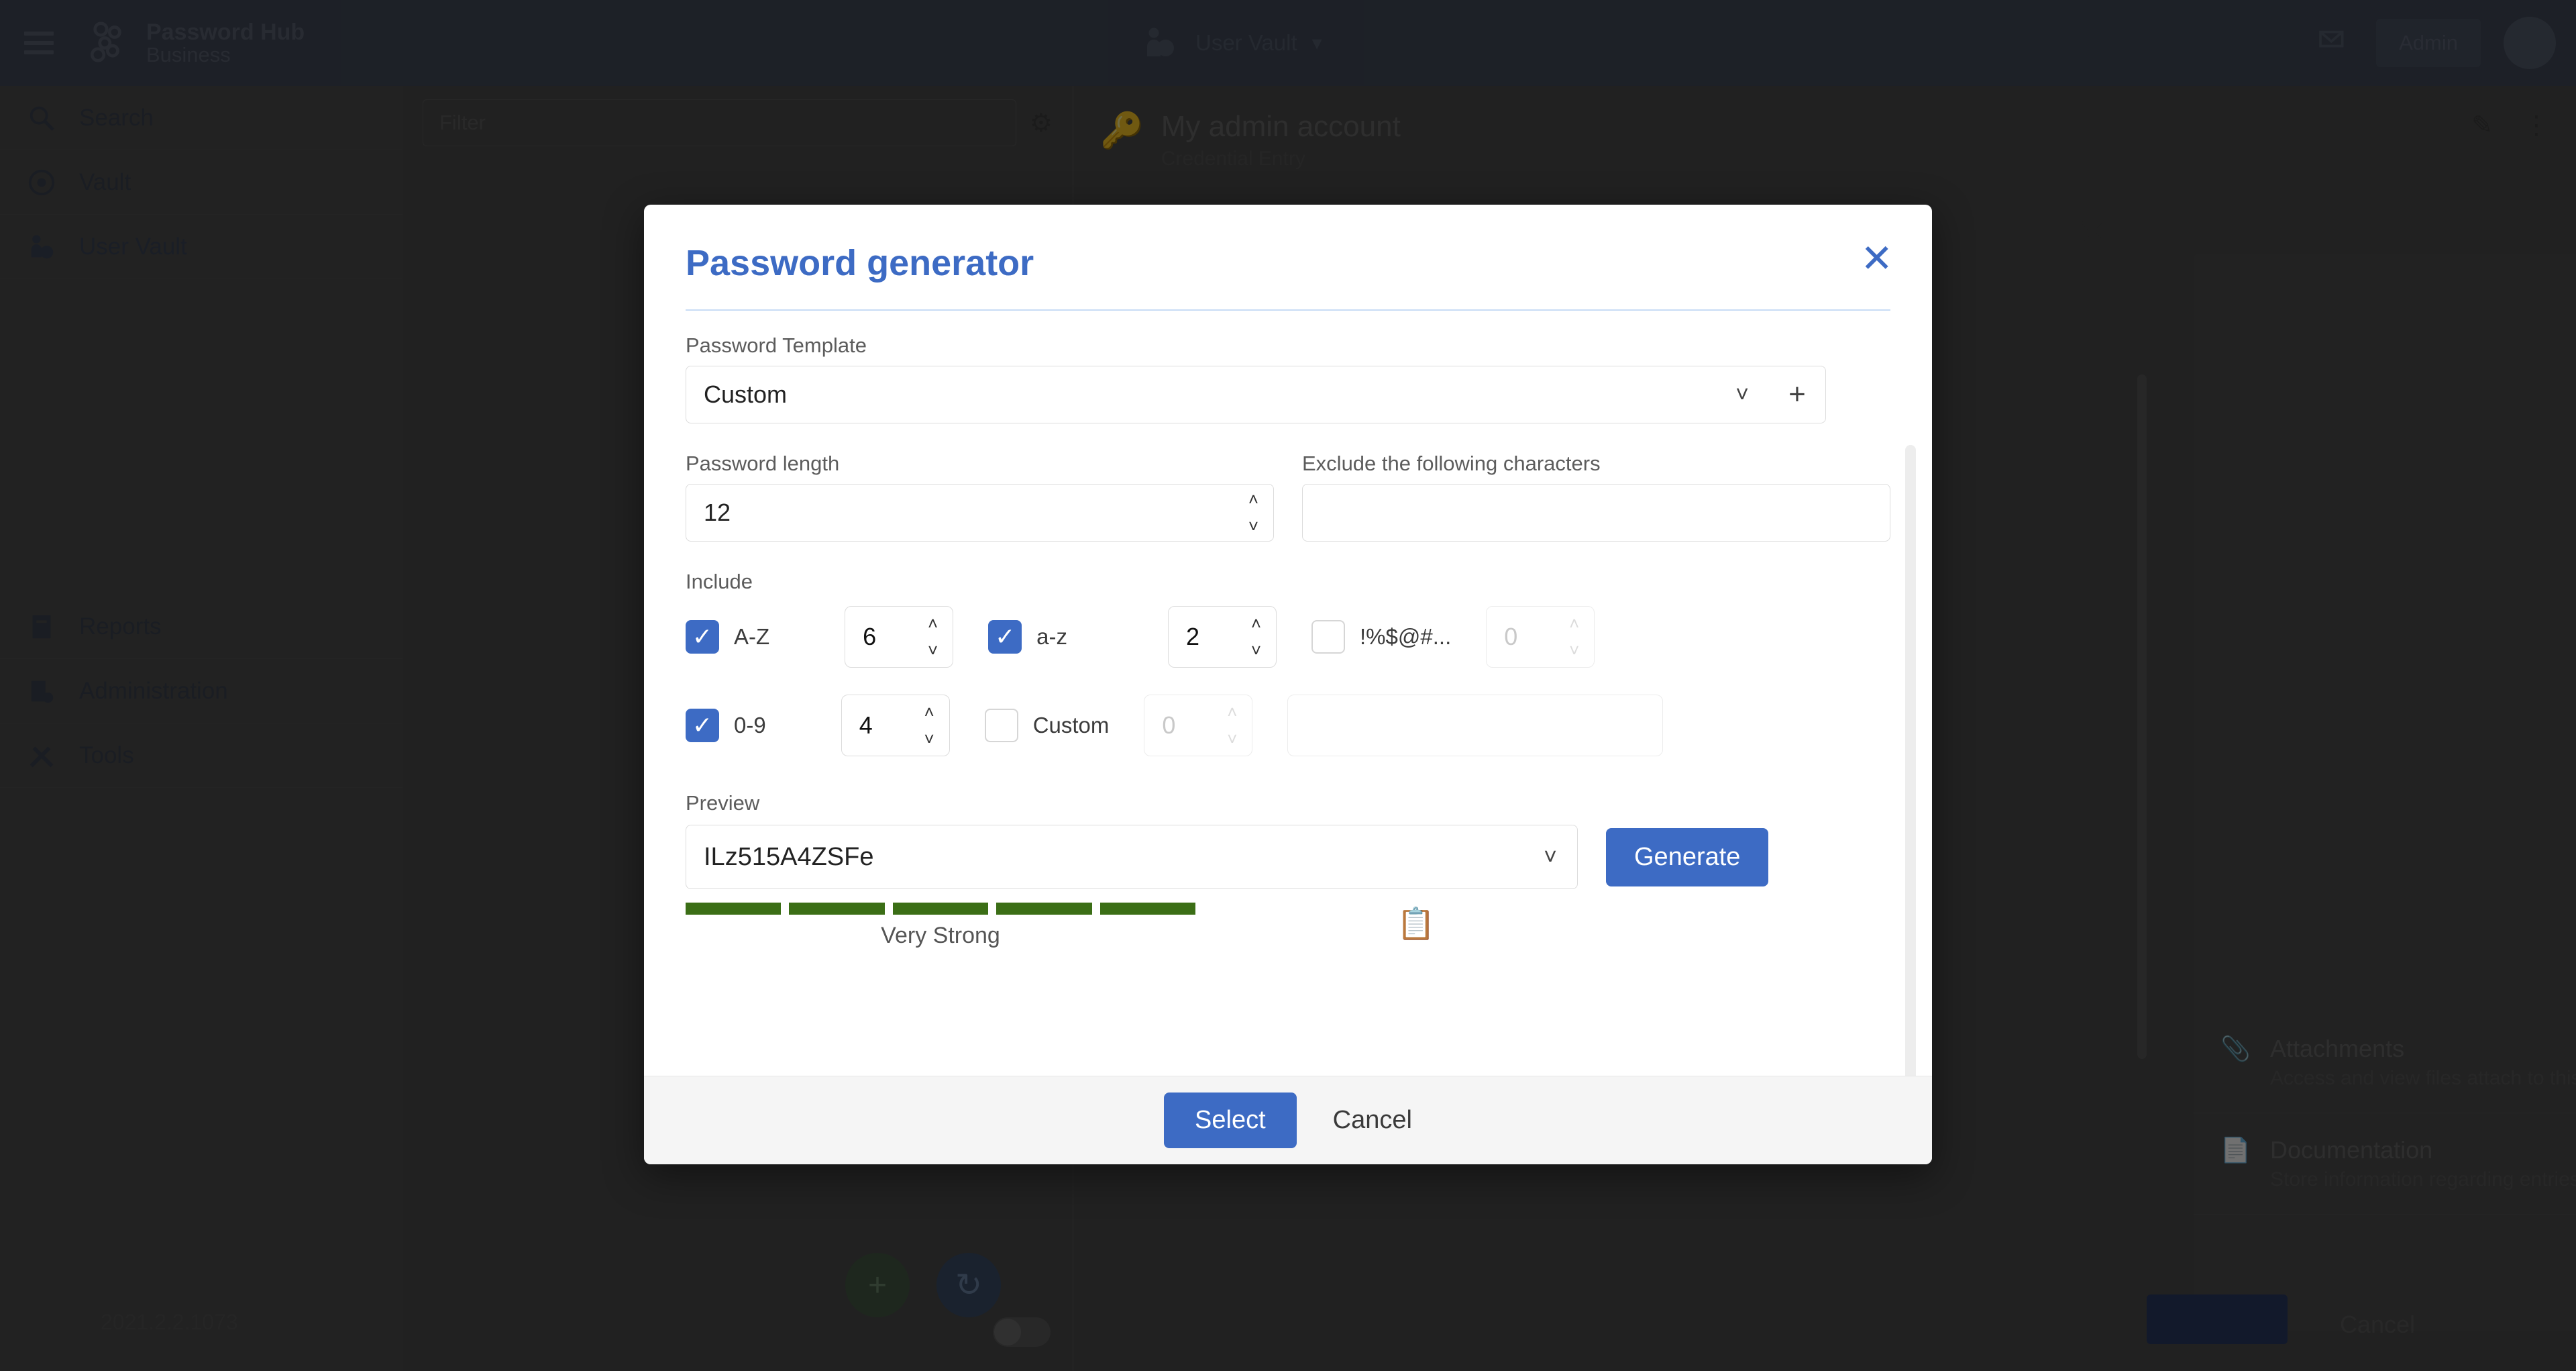 The image size is (2576, 1371). I want to click on symbols-count-value: 0, so click(1511, 636).